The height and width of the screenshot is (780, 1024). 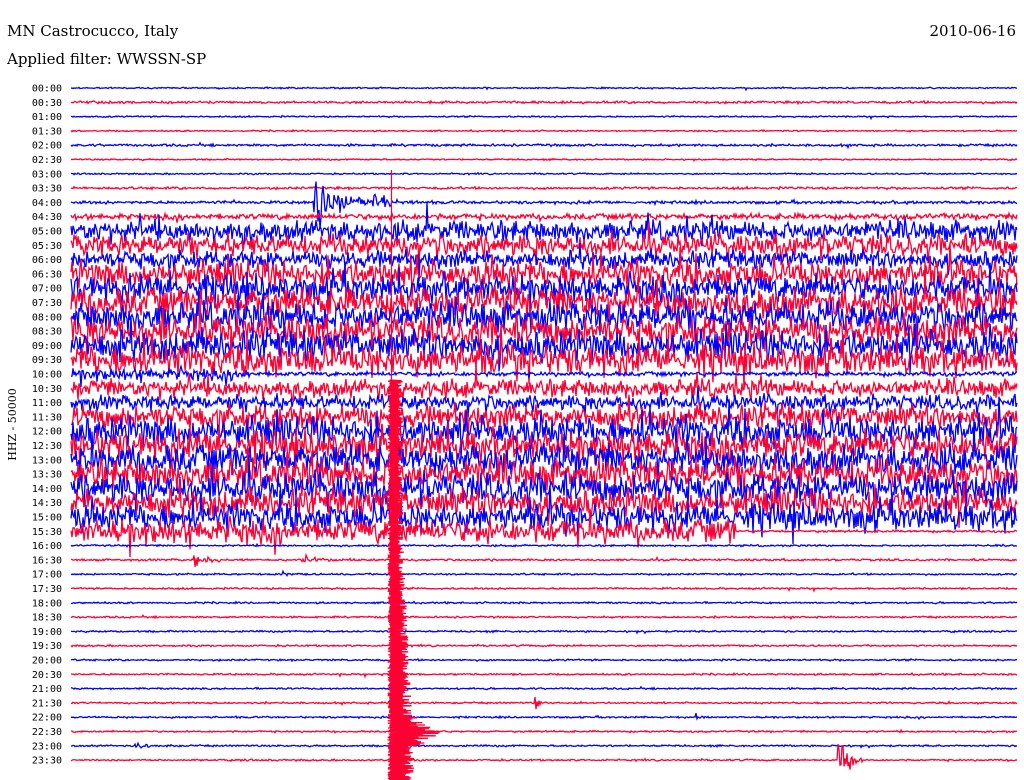 What do you see at coordinates (47, 417) in the screenshot?
I see `time-label: 11:30` at bounding box center [47, 417].